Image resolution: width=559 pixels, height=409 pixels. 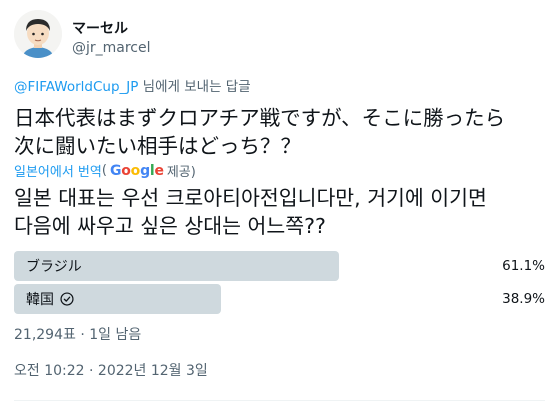 I want to click on divider, so click(x=279, y=400).